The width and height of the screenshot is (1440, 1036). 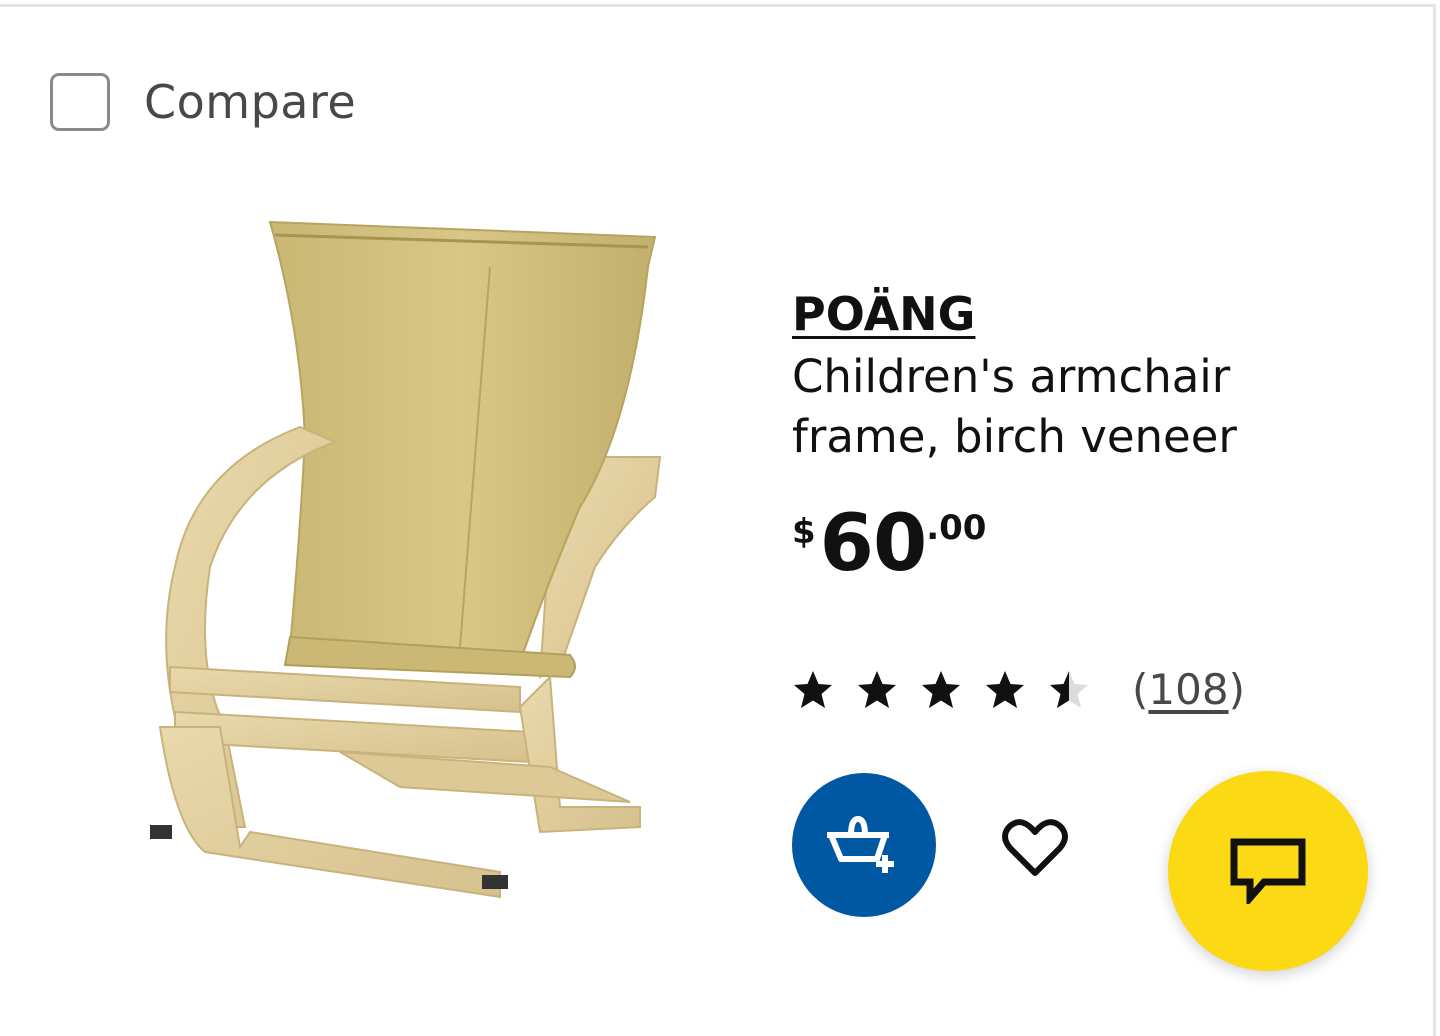 I want to click on rating: (108), so click(x=1018, y=689).